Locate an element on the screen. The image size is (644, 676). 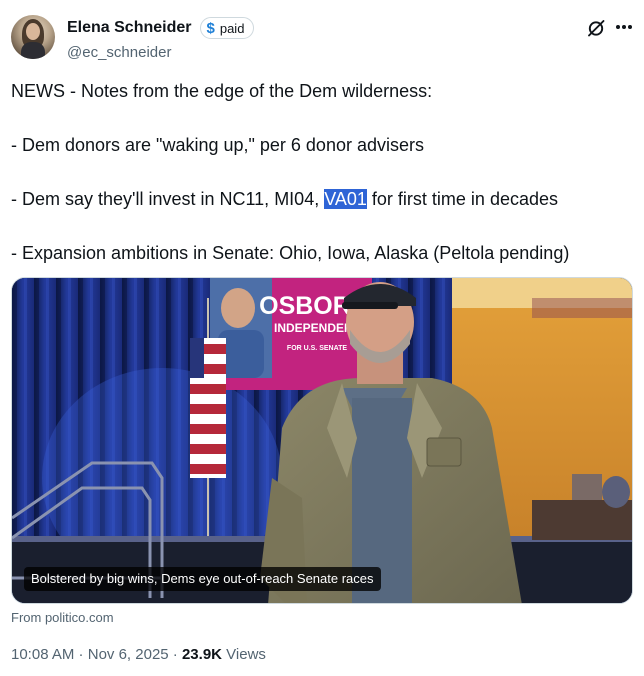
paid-badge: $ paid is located at coordinates (227, 28).